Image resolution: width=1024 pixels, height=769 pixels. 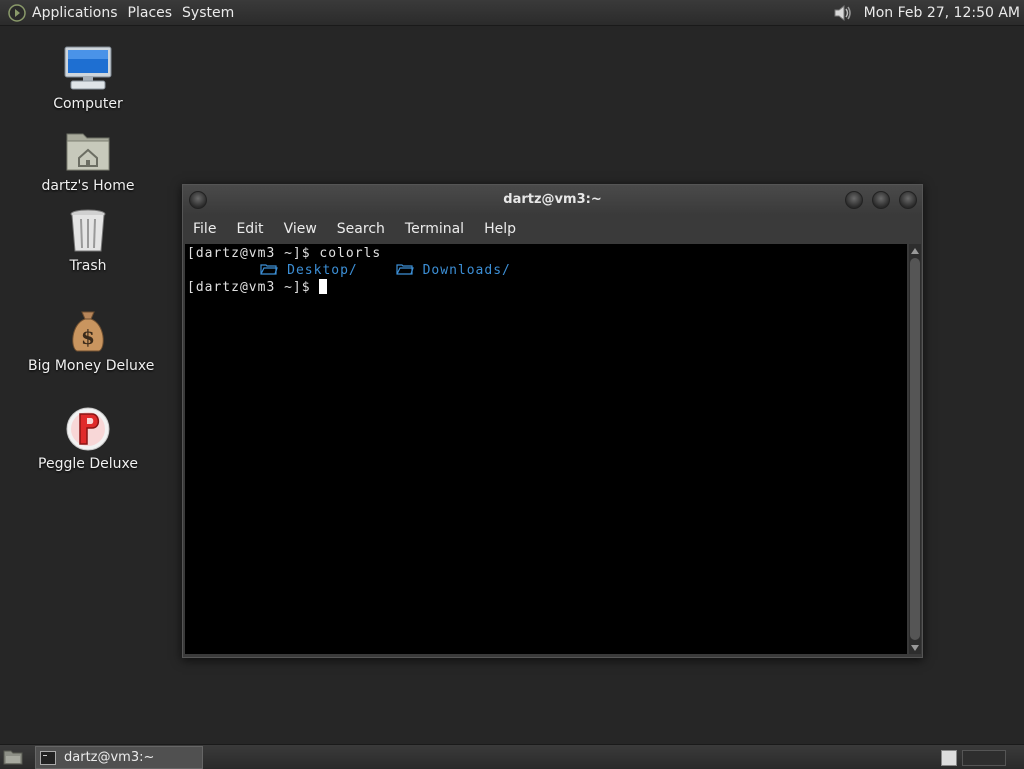 What do you see at coordinates (212, 13) in the screenshot?
I see `system-menu: System` at bounding box center [212, 13].